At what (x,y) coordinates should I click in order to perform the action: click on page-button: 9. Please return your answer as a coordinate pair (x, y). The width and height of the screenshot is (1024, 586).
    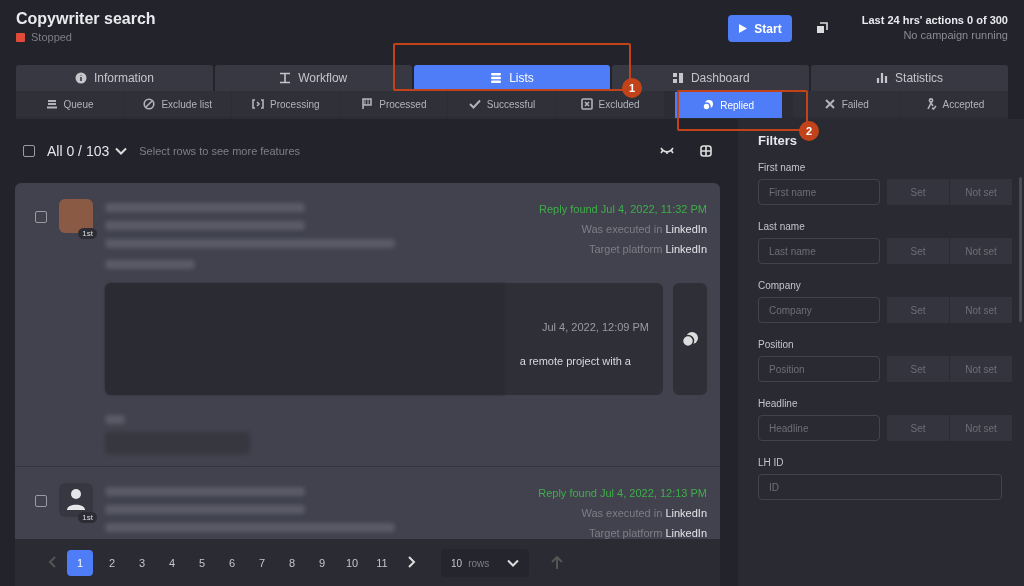
    Looking at the image, I should click on (322, 563).